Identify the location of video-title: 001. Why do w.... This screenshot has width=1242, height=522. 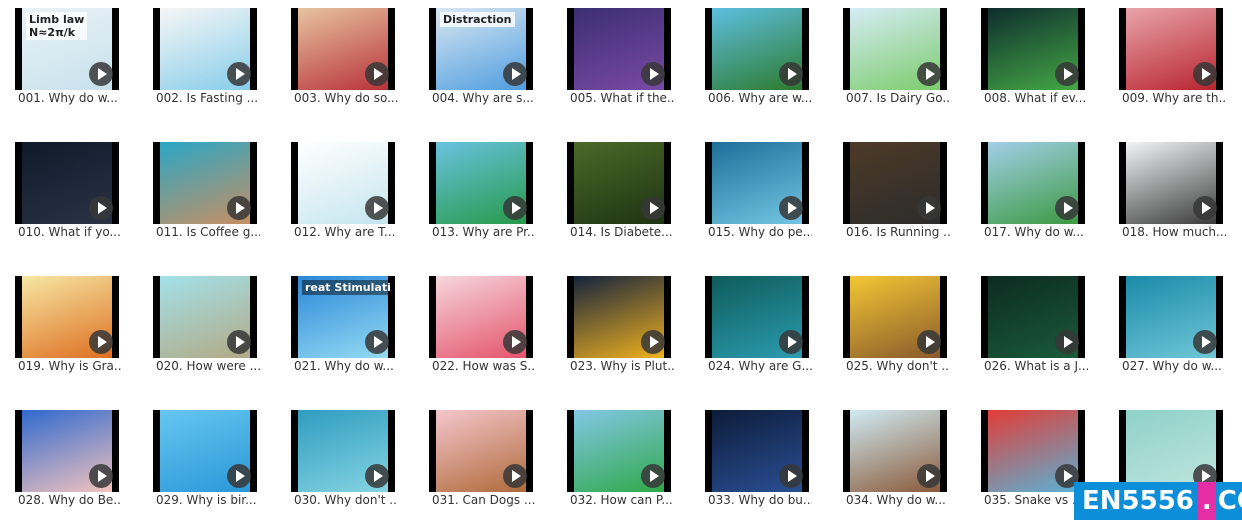
(70, 98).